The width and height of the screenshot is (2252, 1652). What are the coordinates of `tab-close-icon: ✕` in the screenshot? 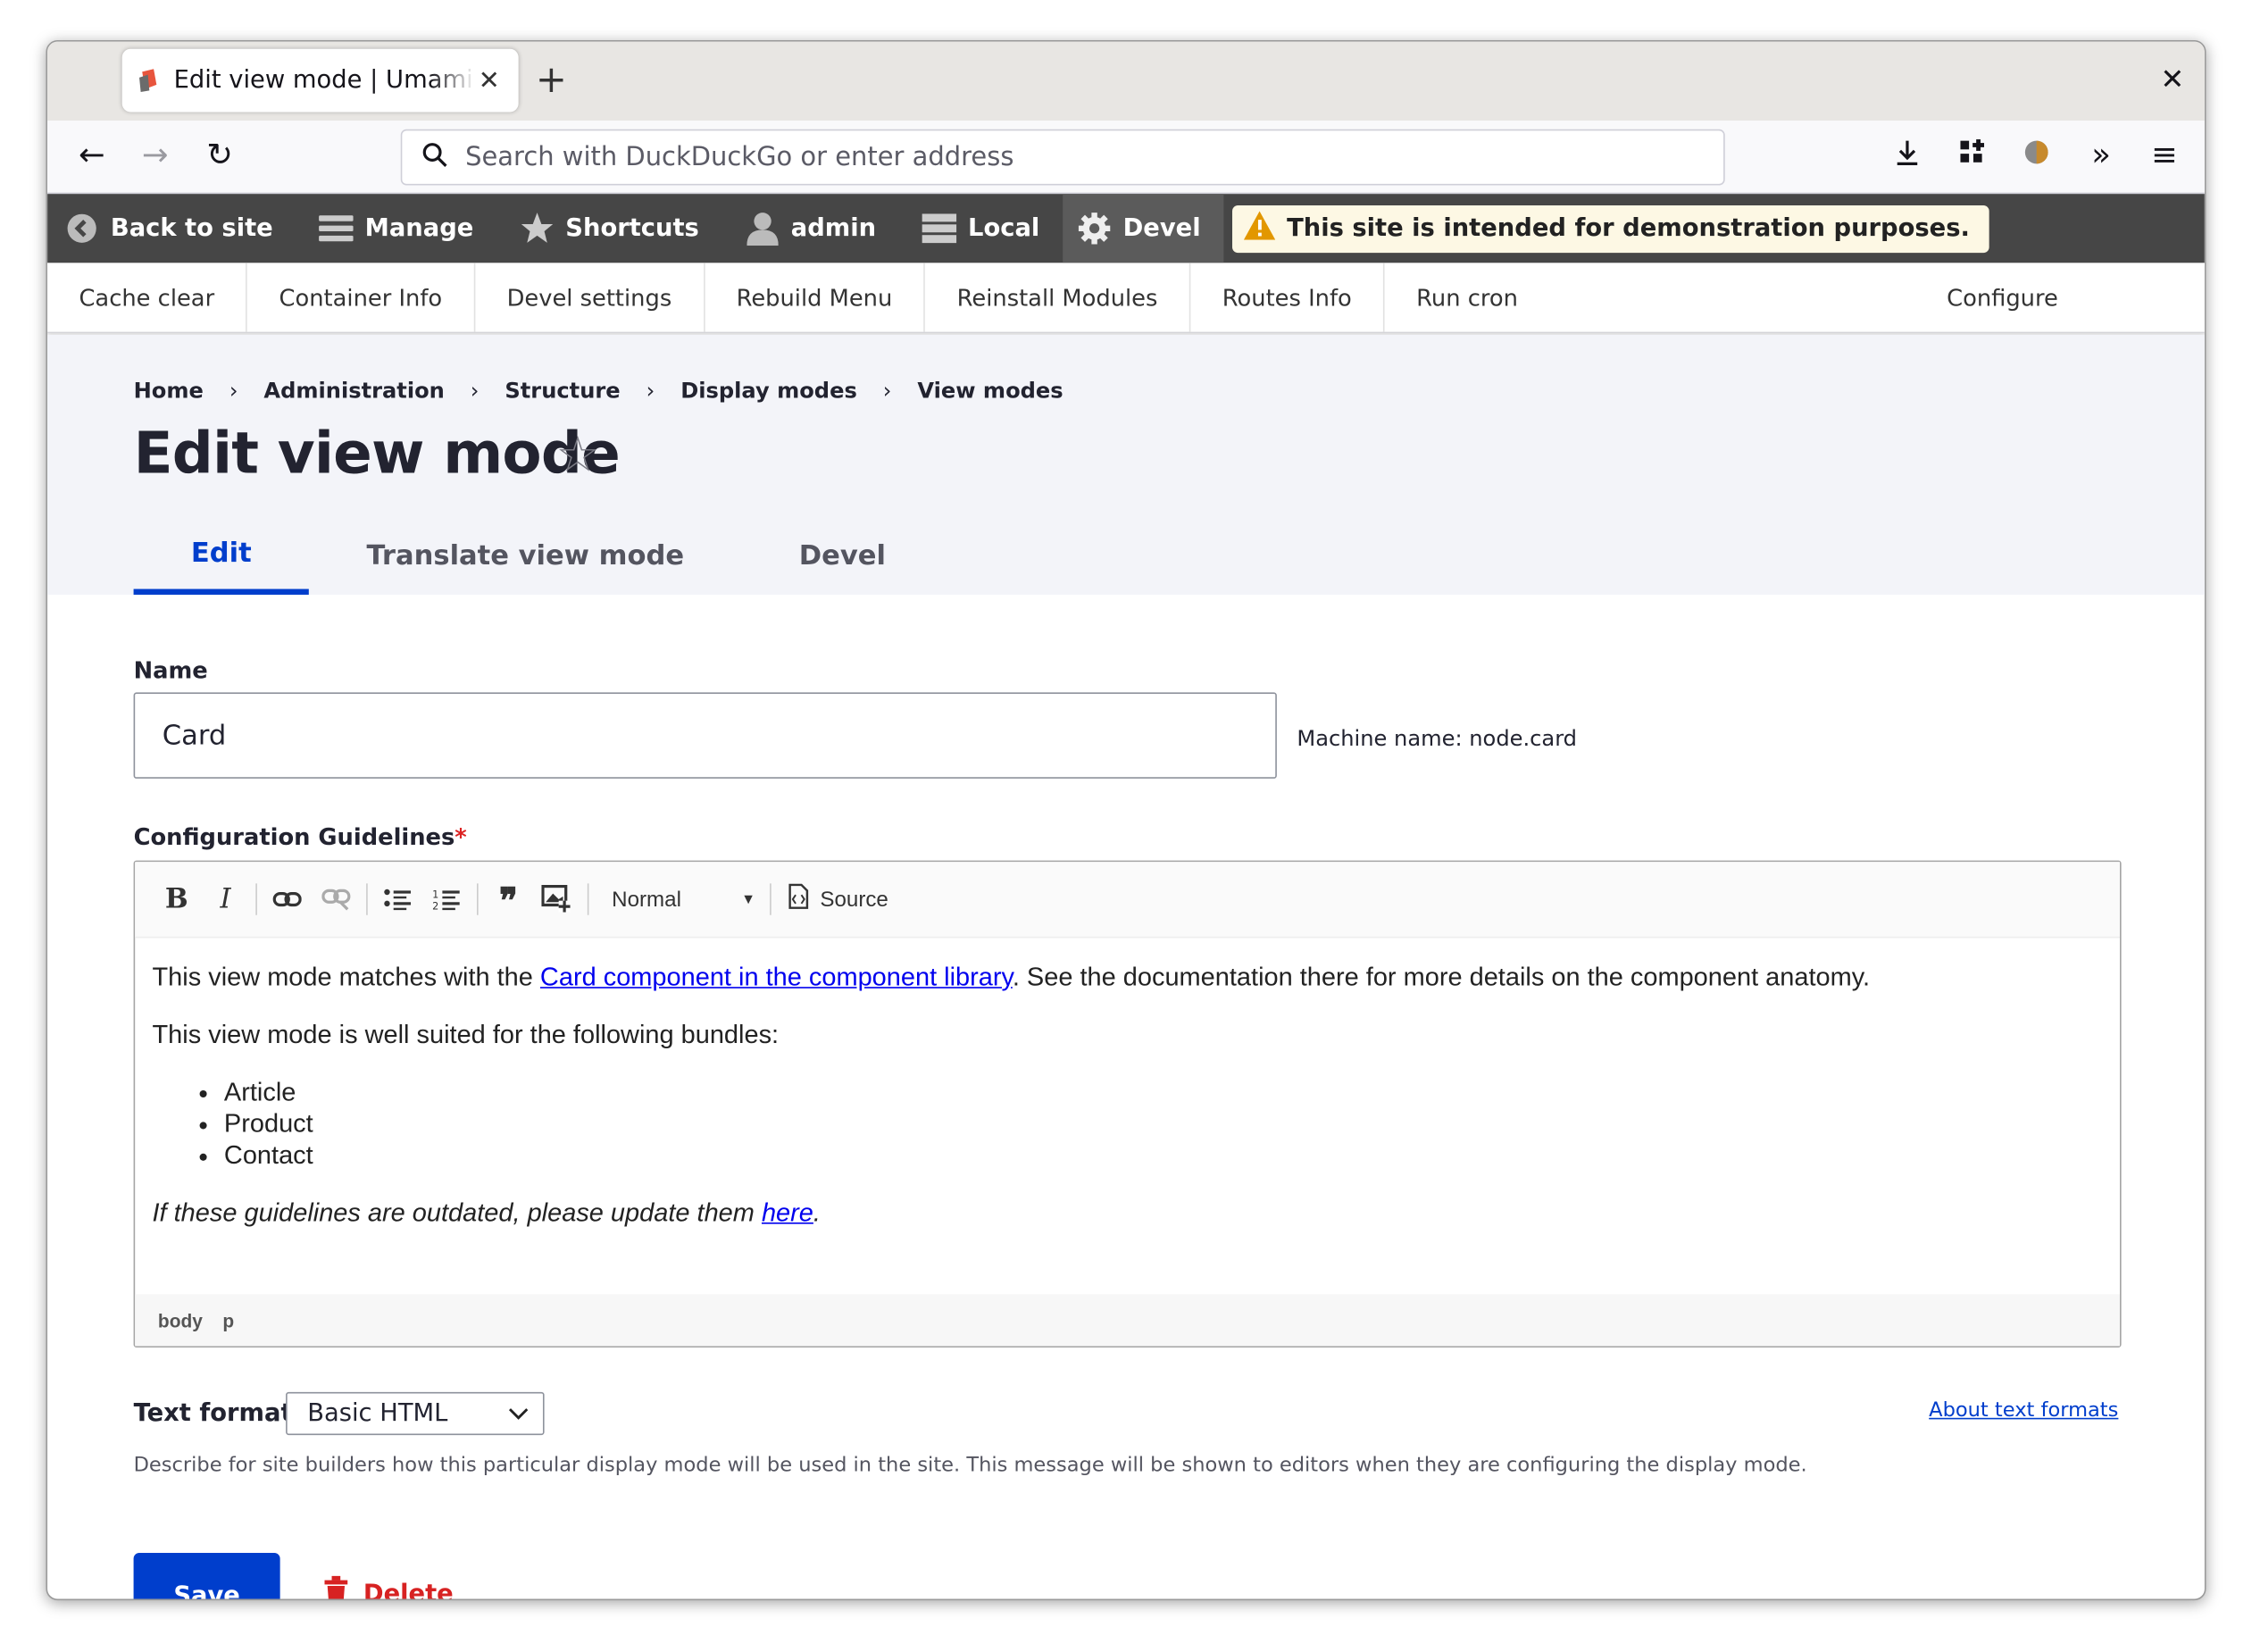 It's located at (489, 80).